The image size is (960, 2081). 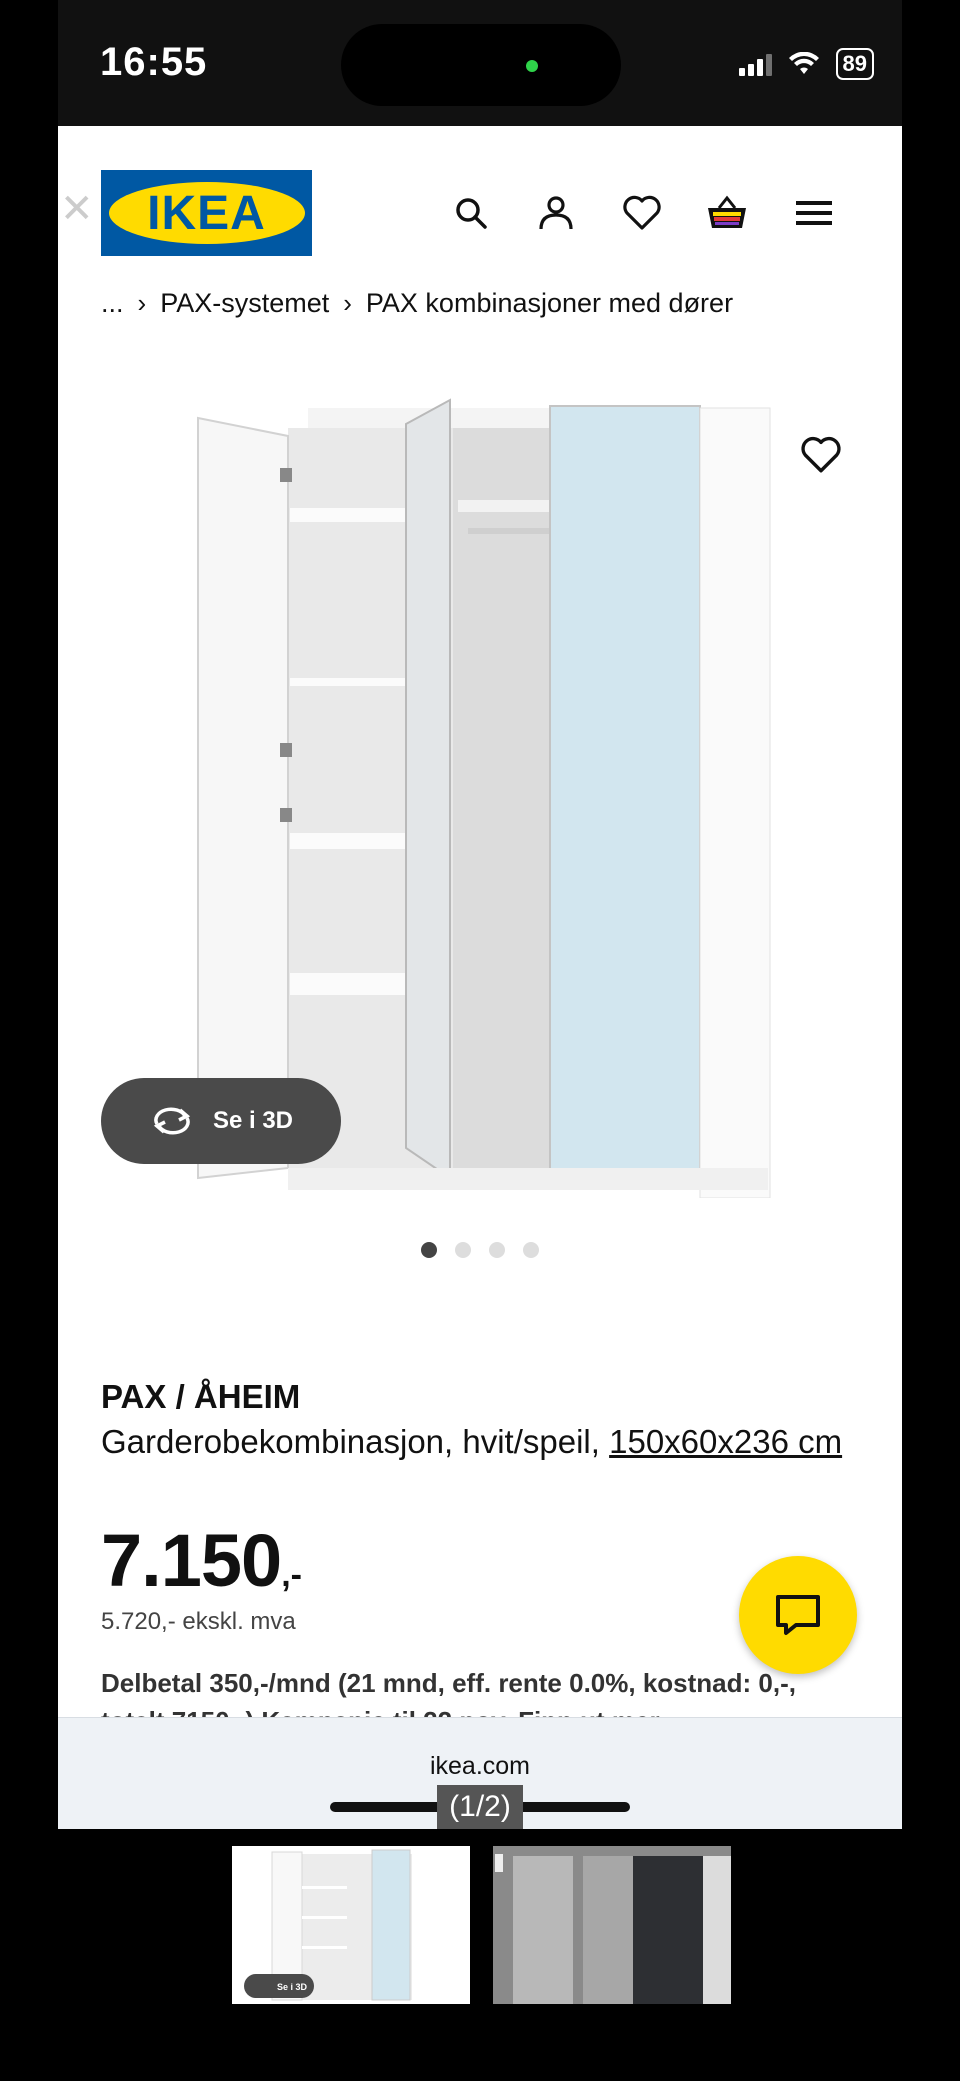 I want to click on product-type: Garderobekombinasjon, hvit/speil,, so click(x=350, y=1441).